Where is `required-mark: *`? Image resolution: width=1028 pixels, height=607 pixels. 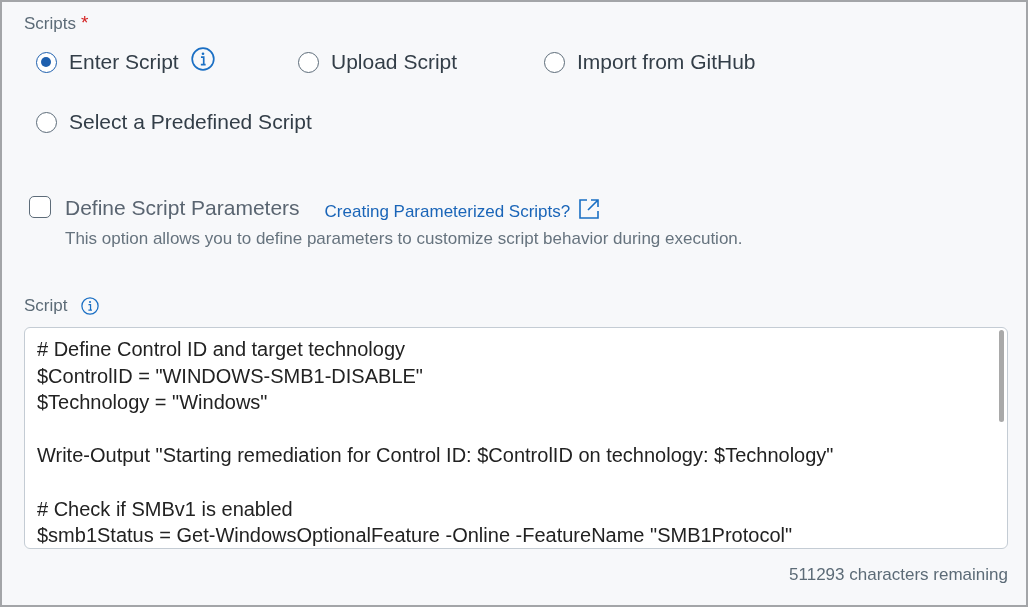
required-mark: * is located at coordinates (84, 23).